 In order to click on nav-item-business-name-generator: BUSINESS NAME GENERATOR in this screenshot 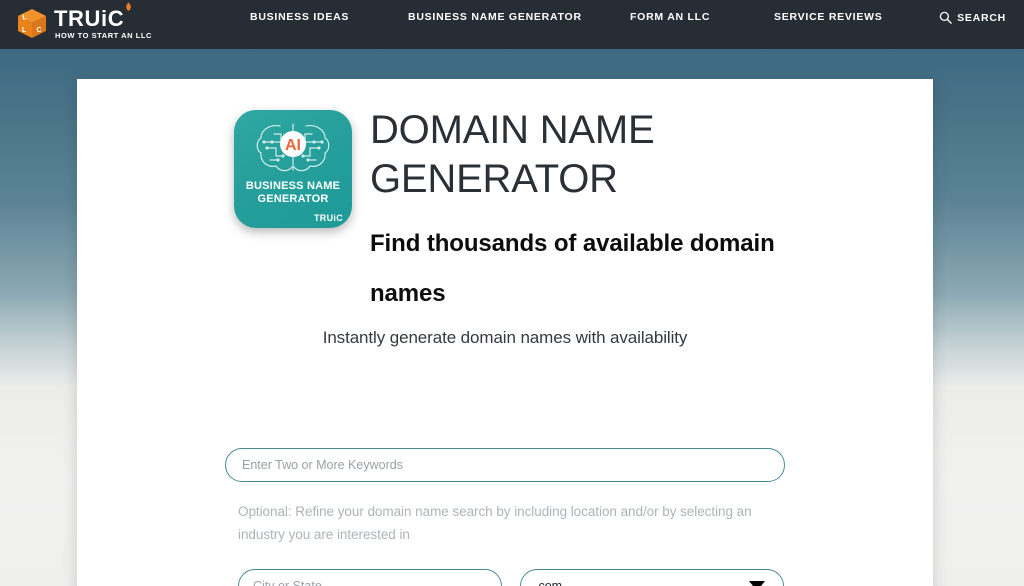, I will do `click(495, 17)`.